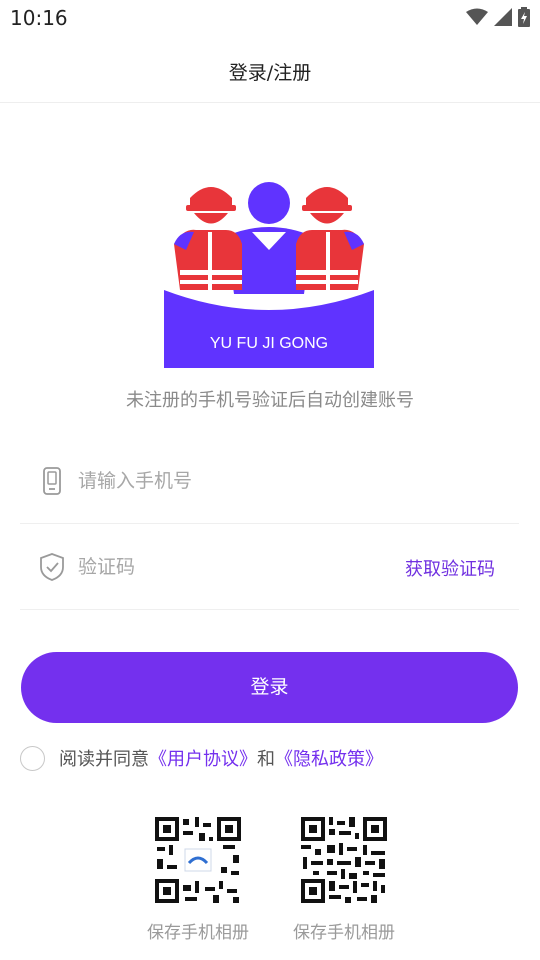  I want to click on register-hint: 未注册的手机号验证后自动创建账号, so click(270, 400).